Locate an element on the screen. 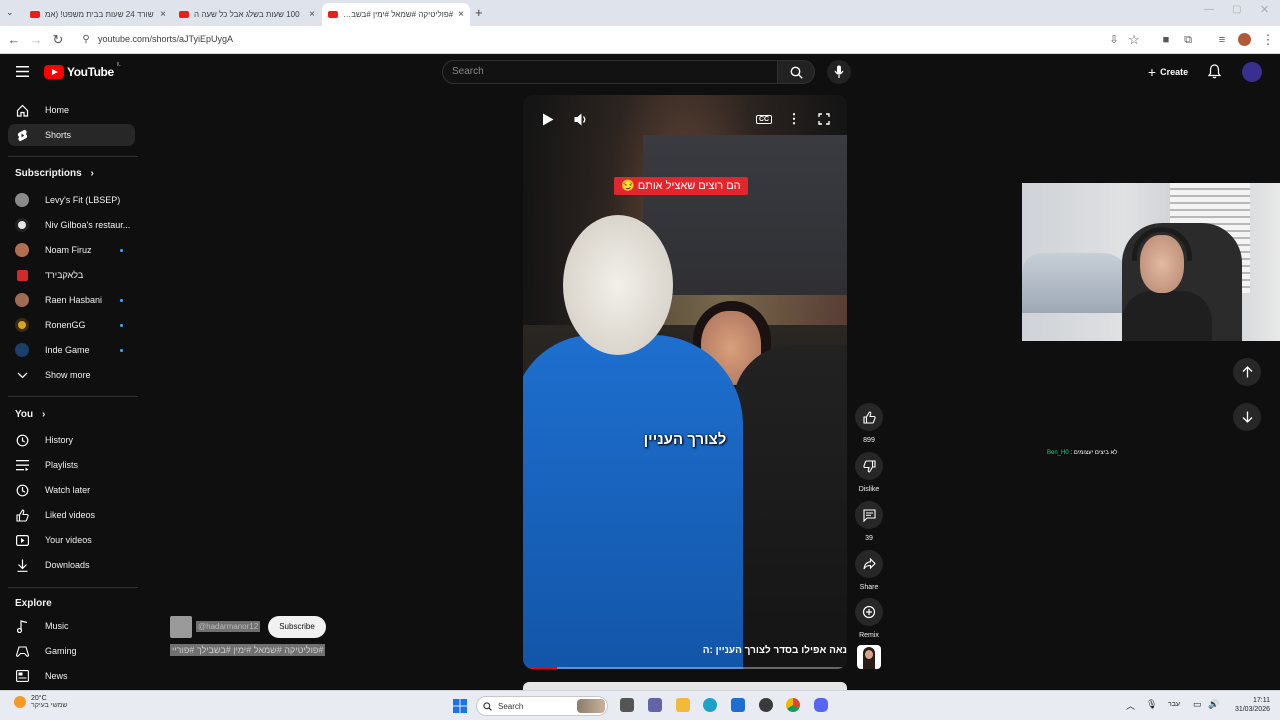 The width and height of the screenshot is (1280, 720). dislike-action: Dislike is located at coordinates (869, 472).